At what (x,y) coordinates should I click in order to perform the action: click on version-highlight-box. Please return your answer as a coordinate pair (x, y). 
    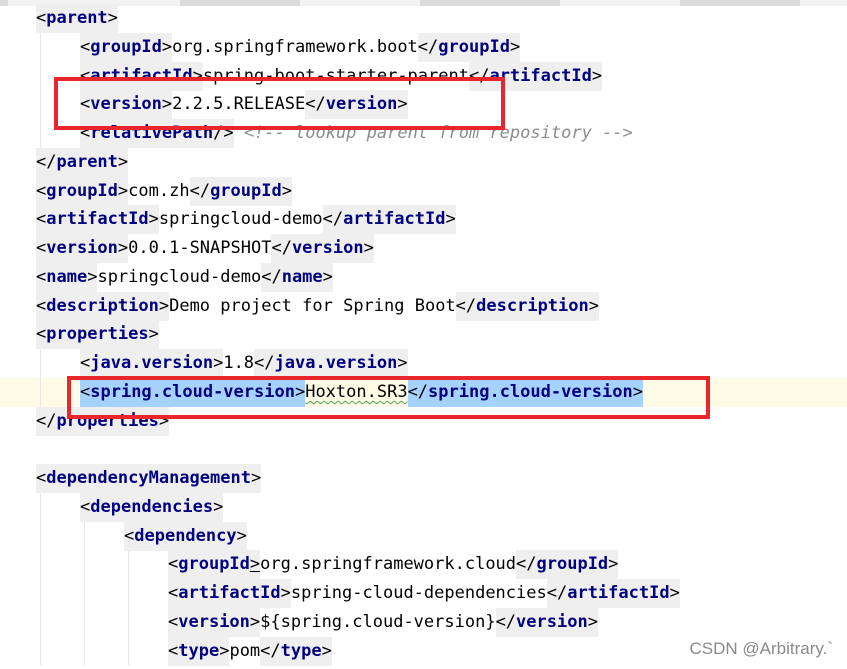
    Looking at the image, I should click on (279, 103).